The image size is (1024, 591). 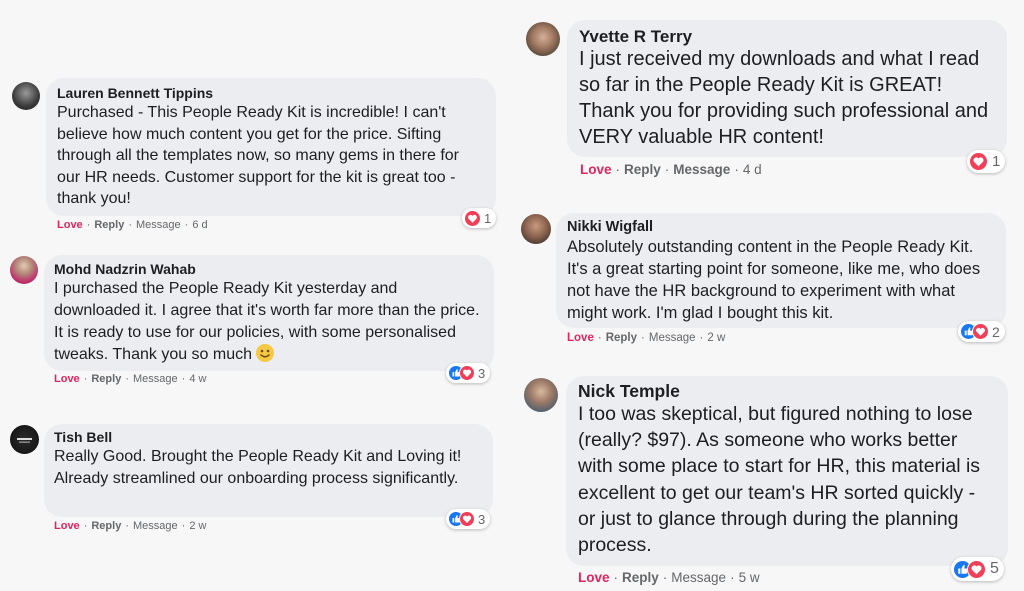 I want to click on reaction-summary: 5, so click(x=977, y=569).